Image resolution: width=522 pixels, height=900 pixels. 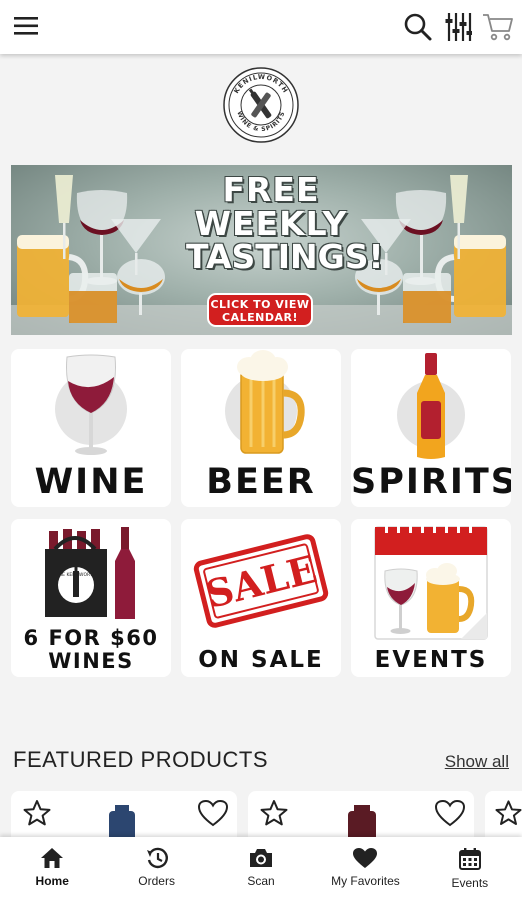 I want to click on heart-icon, so click(x=365, y=858).